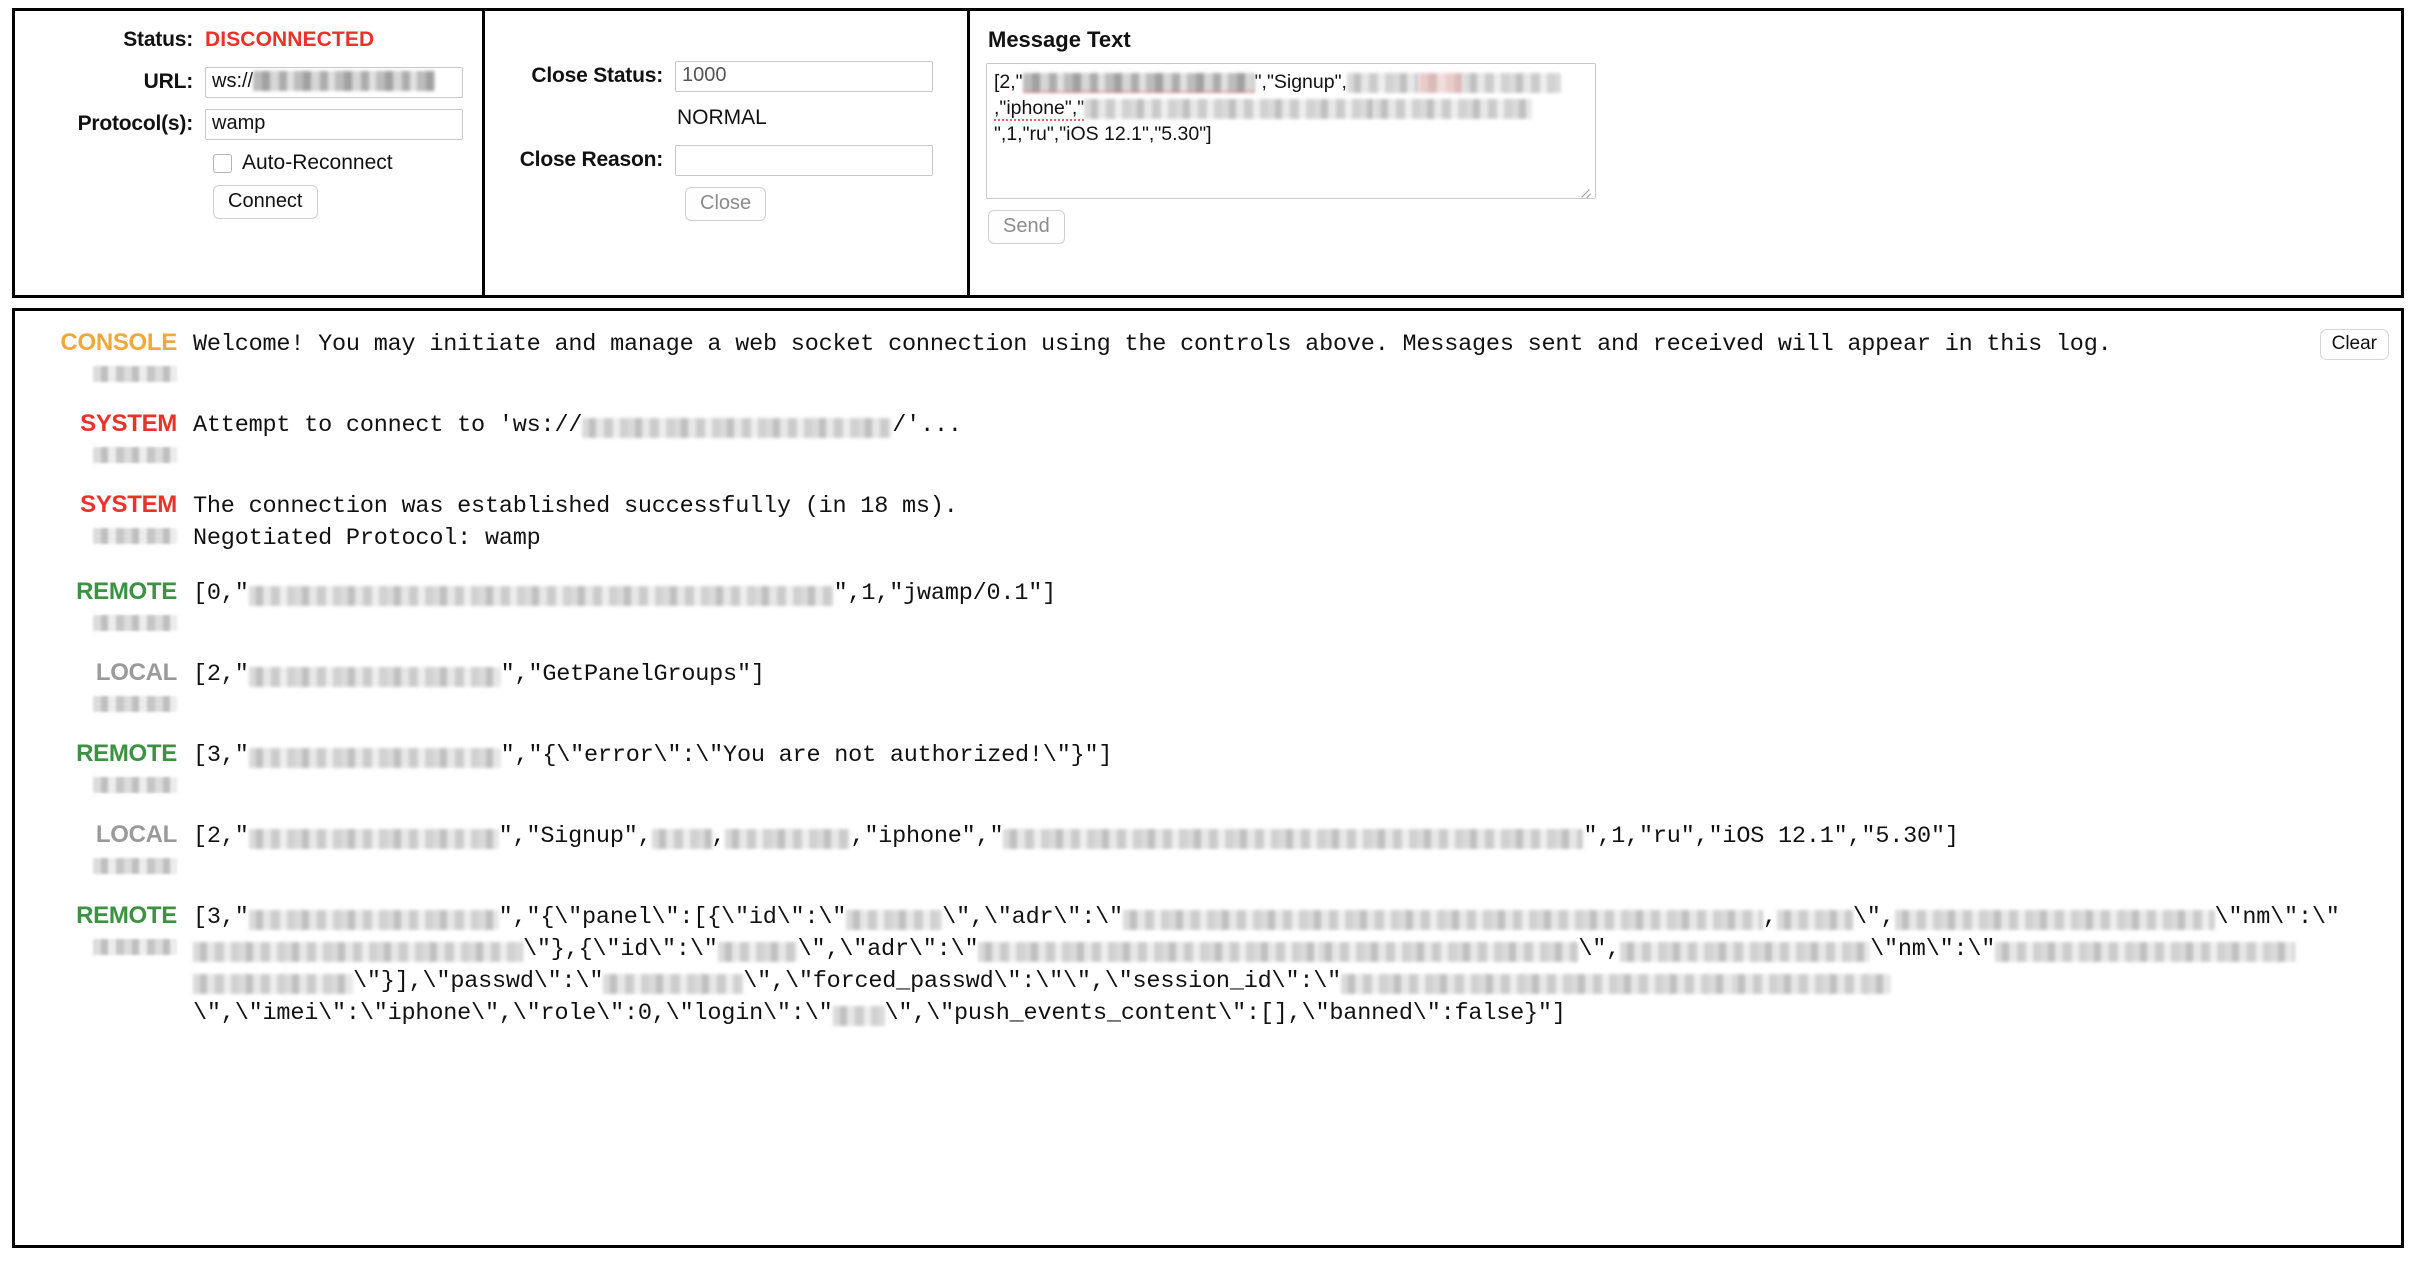 The width and height of the screenshot is (2416, 1264). What do you see at coordinates (334, 124) in the screenshot?
I see `protocol-input: wamp` at bounding box center [334, 124].